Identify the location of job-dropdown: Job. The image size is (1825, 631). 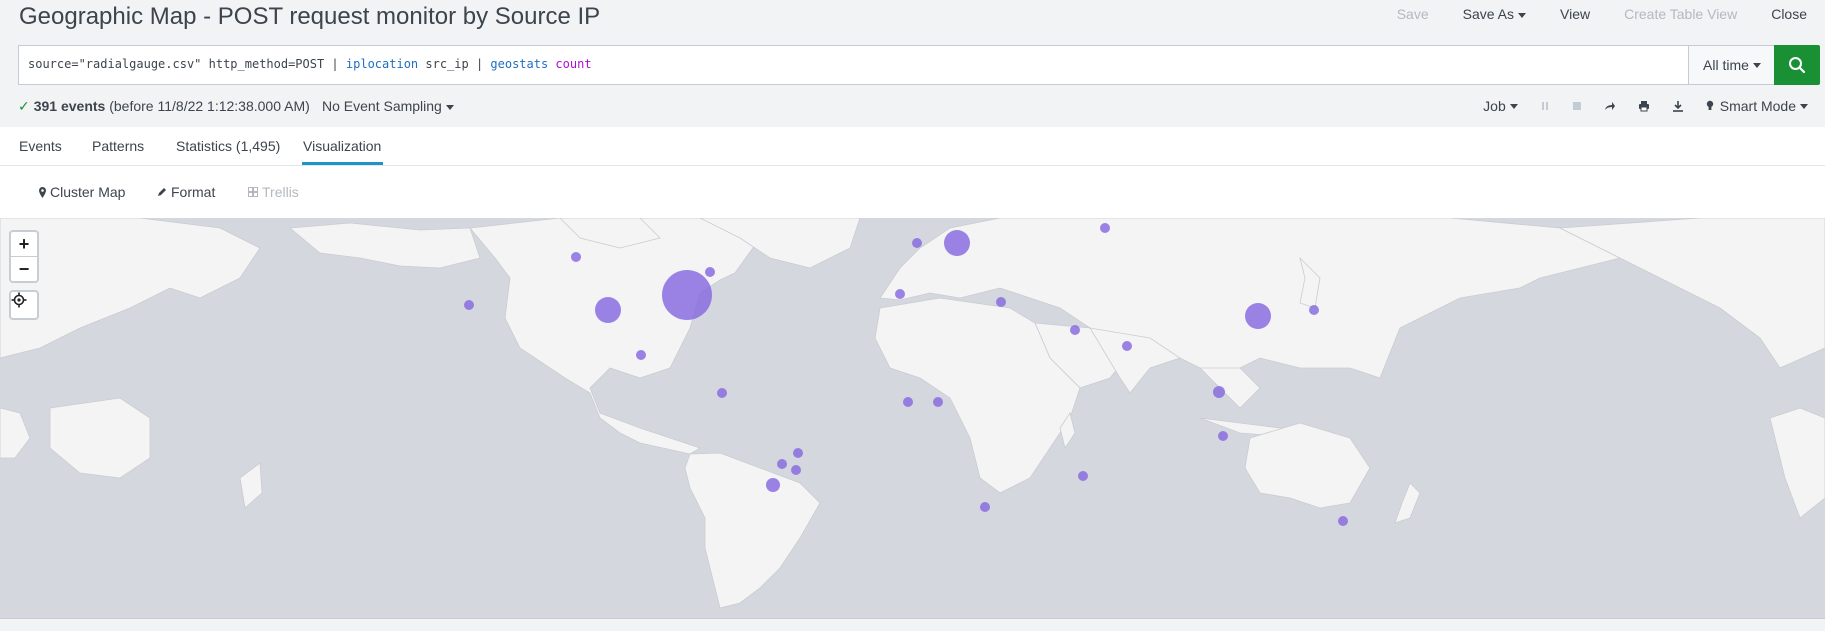
(1500, 106).